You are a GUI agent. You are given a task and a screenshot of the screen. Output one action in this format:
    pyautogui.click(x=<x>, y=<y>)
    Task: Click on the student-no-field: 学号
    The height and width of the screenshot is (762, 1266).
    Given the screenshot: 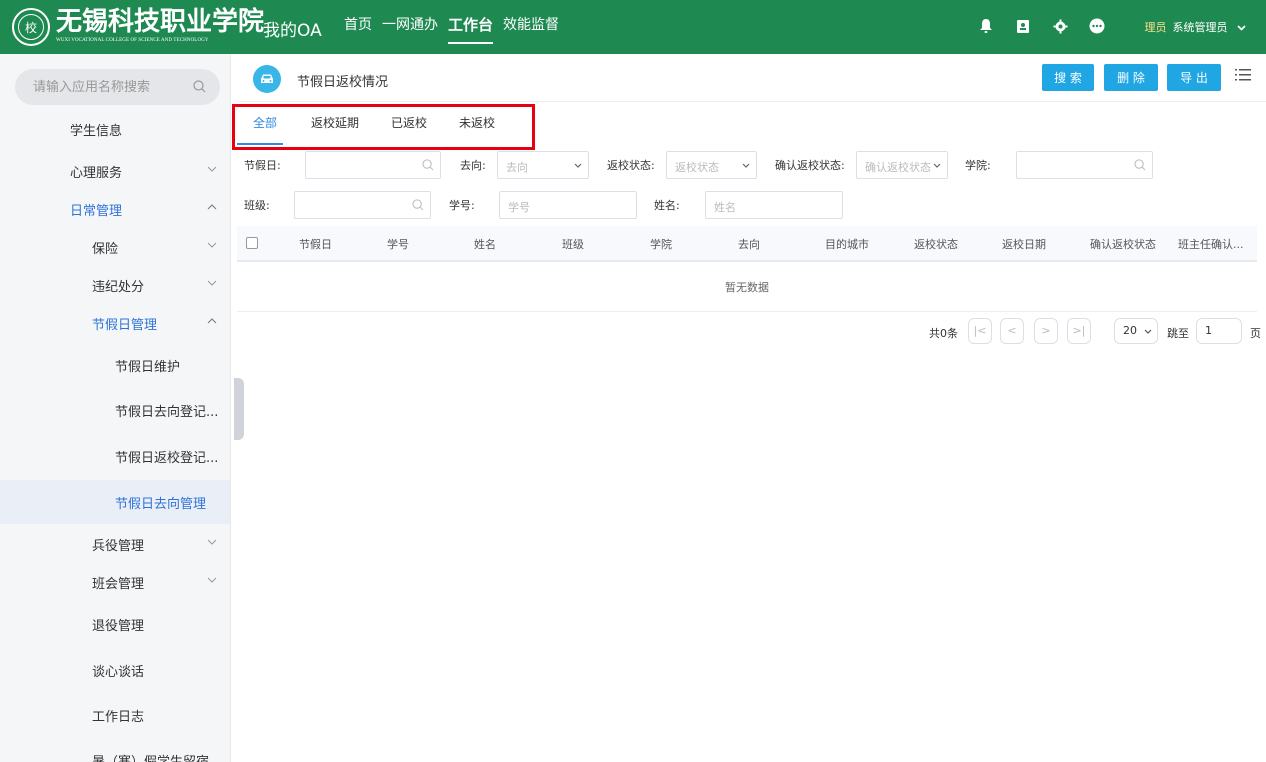 What is the action you would take?
    pyautogui.click(x=568, y=205)
    